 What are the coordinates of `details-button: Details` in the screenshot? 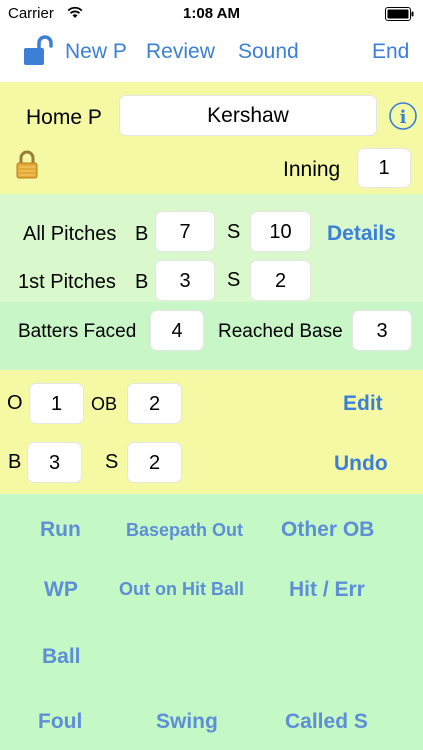 It's located at (361, 234).